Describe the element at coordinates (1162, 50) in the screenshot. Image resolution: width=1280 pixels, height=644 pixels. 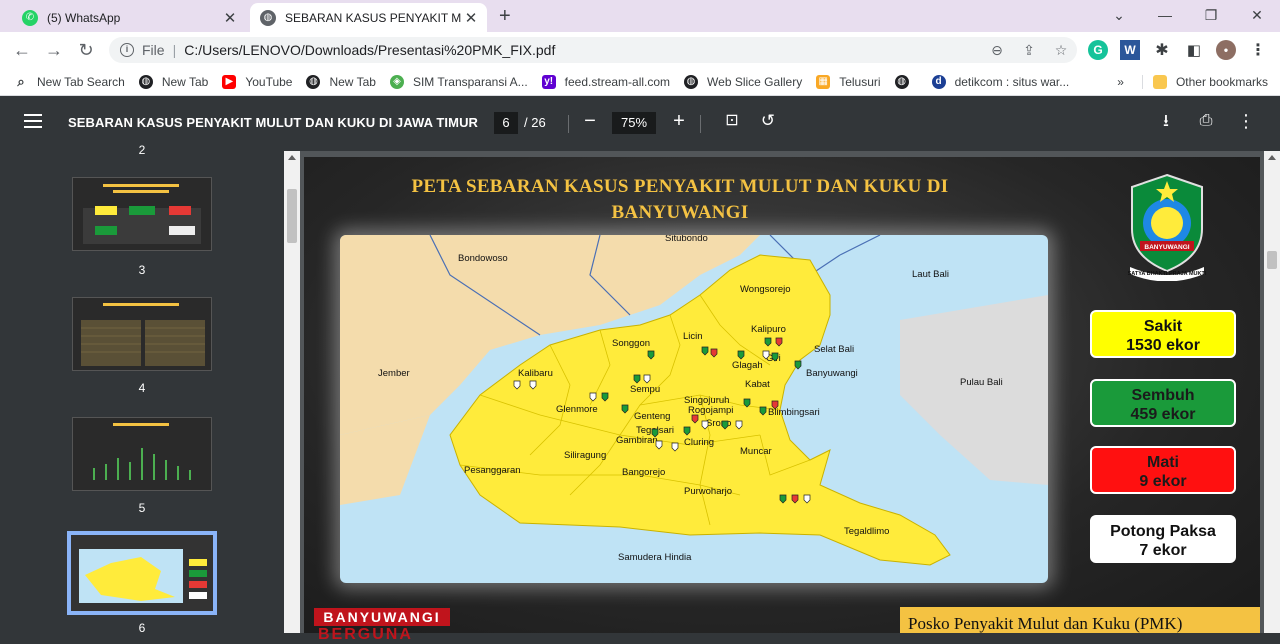
I see `extensions-icon: ✱` at that location.